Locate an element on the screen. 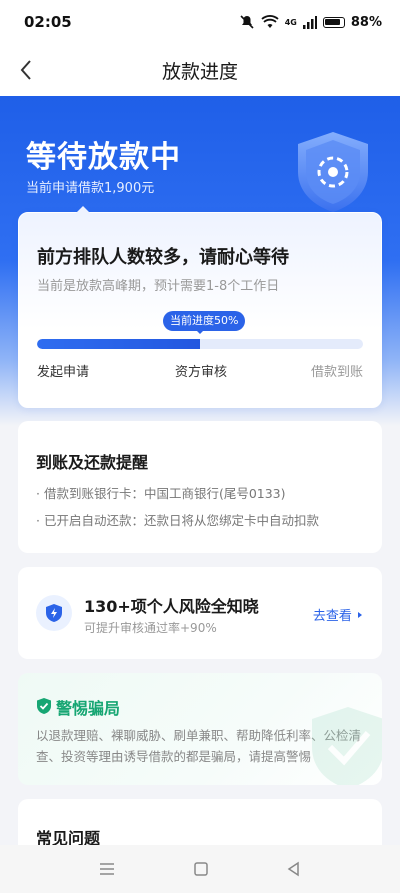 The height and width of the screenshot is (893, 400). page-title: 放款进度 is located at coordinates (199, 71).